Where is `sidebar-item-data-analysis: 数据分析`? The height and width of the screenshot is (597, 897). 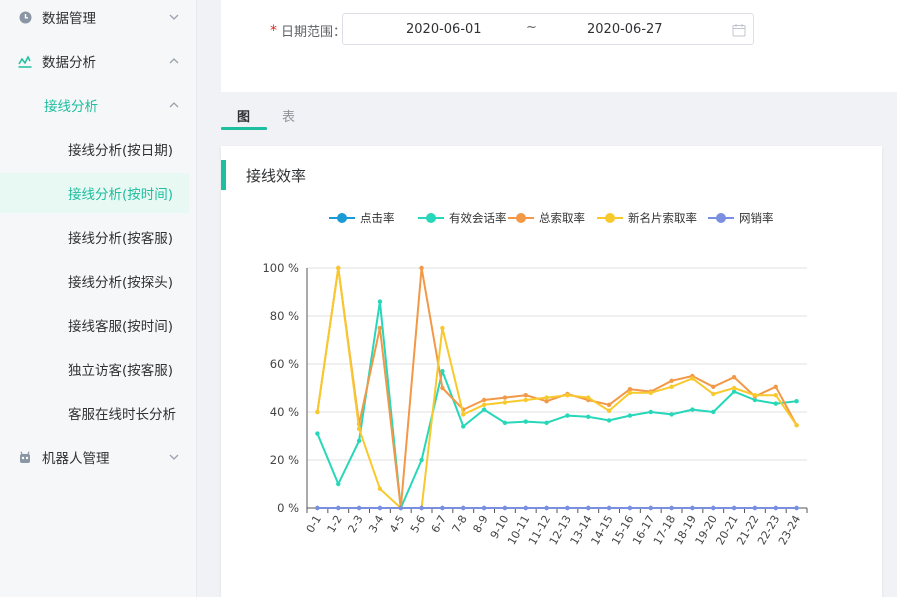
sidebar-item-data-analysis: 数据分析 is located at coordinates (94, 61).